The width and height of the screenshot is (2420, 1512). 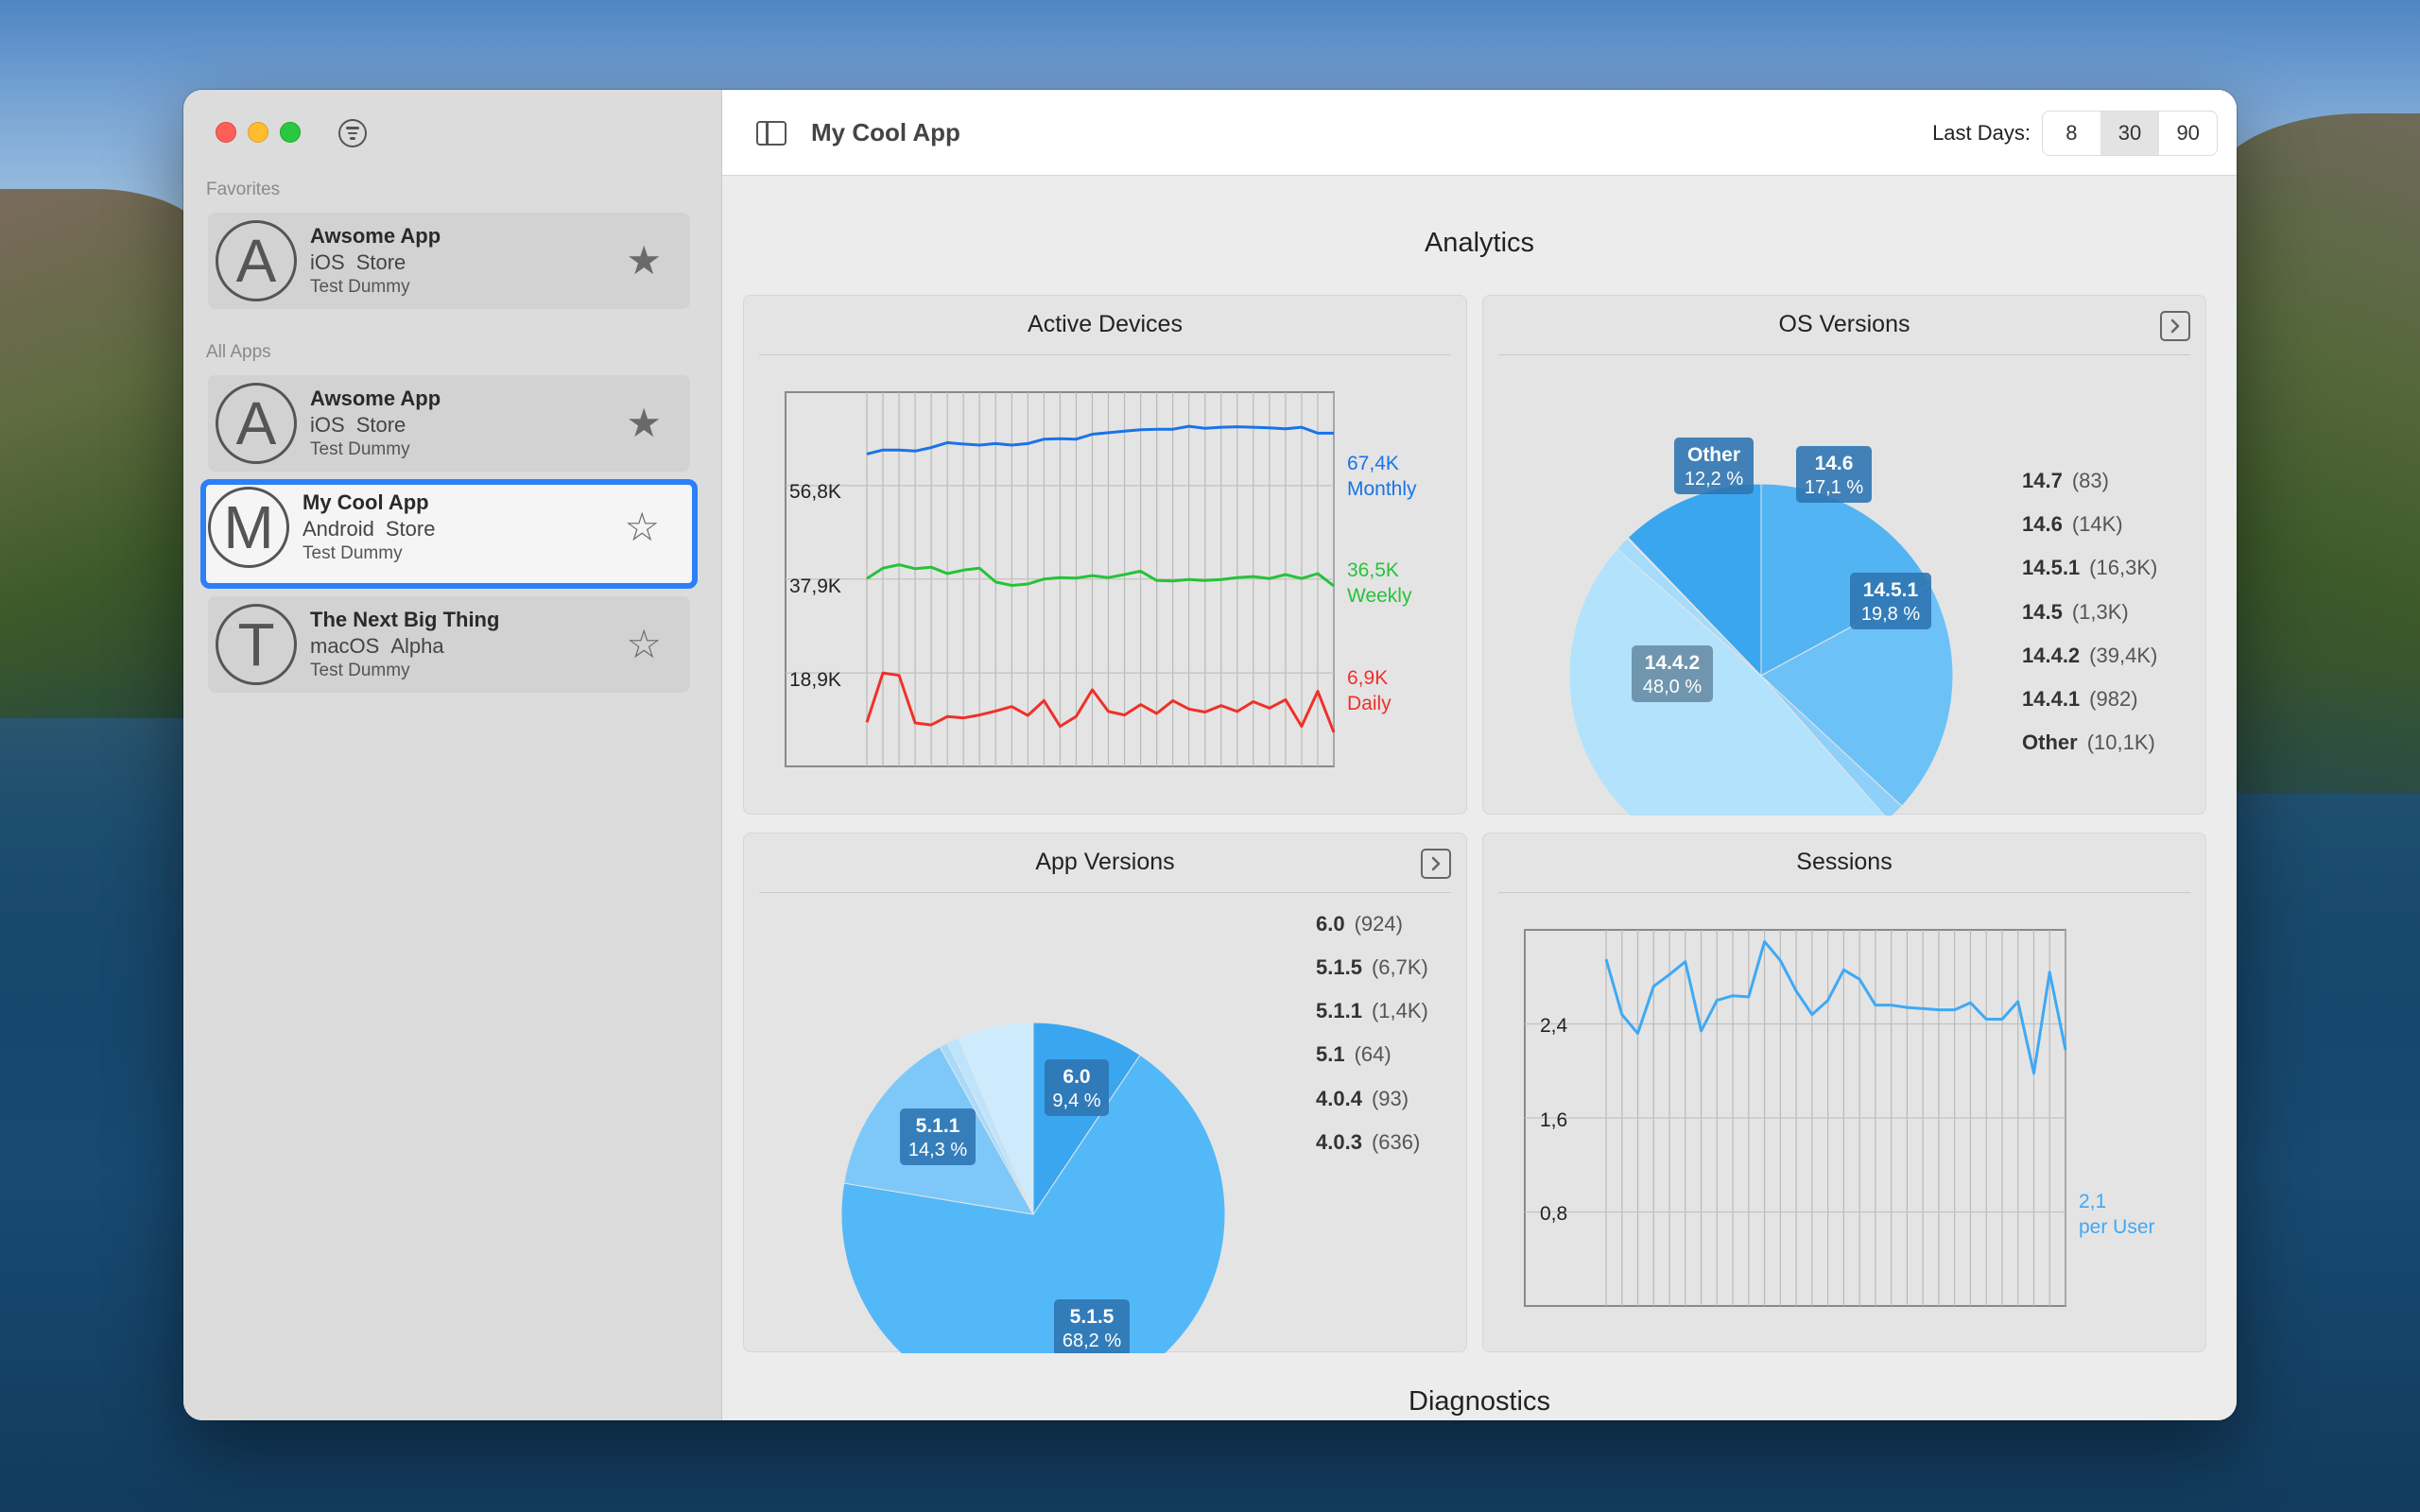 I want to click on legend-count: (83), so click(x=2090, y=480).